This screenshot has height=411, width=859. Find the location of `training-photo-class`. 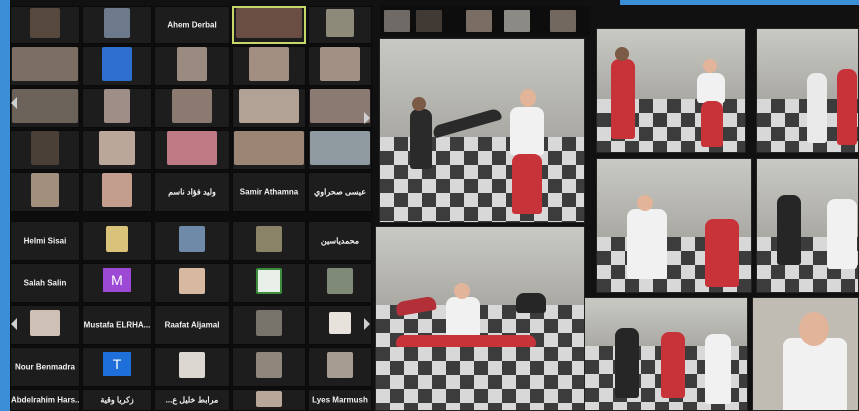

training-photo-class is located at coordinates (666, 354).